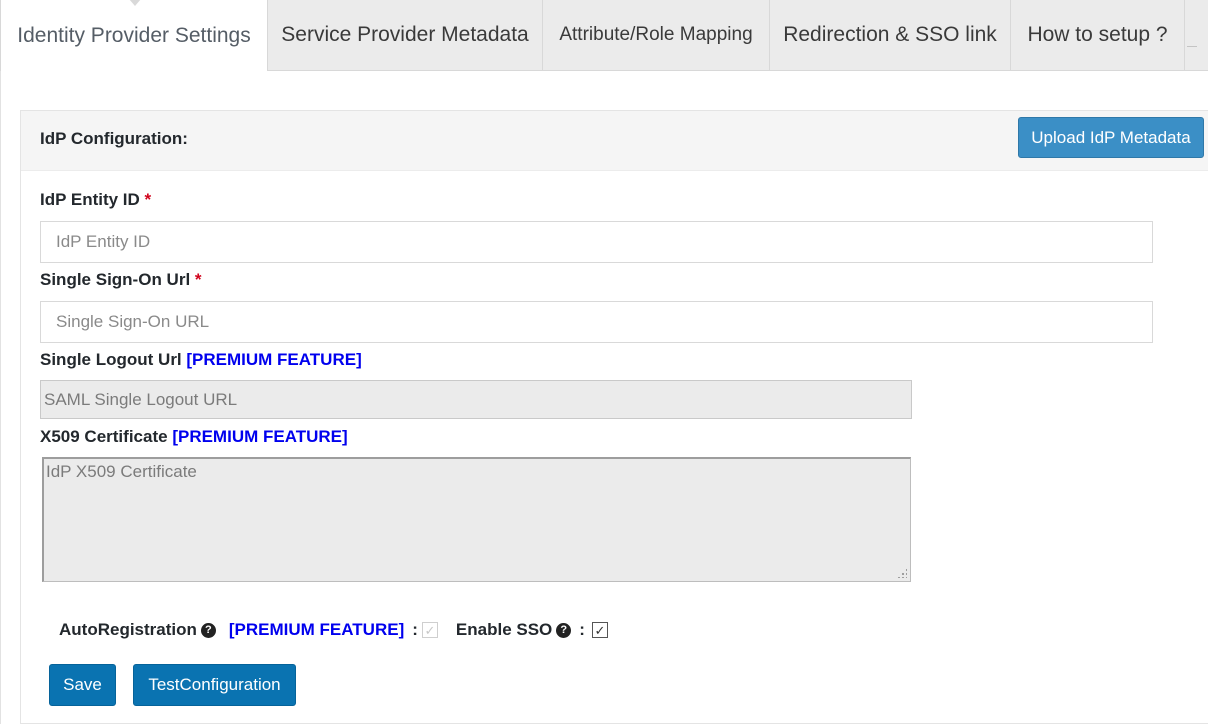  I want to click on tab-label: Identity Provider Settings, so click(134, 35).